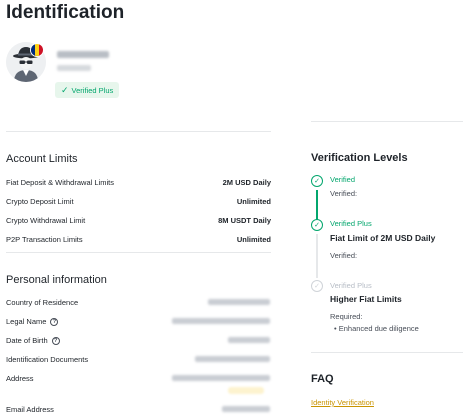  What do you see at coordinates (56, 280) in the screenshot?
I see `personal-info-title: Personal information` at bounding box center [56, 280].